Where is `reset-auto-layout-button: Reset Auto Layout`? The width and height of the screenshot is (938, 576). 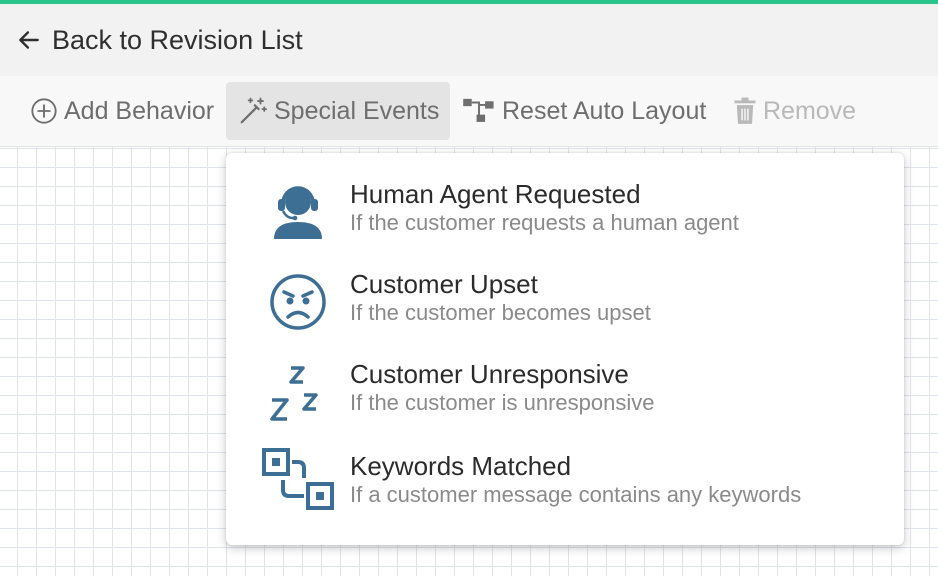 reset-auto-layout-button: Reset Auto Layout is located at coordinates (584, 111).